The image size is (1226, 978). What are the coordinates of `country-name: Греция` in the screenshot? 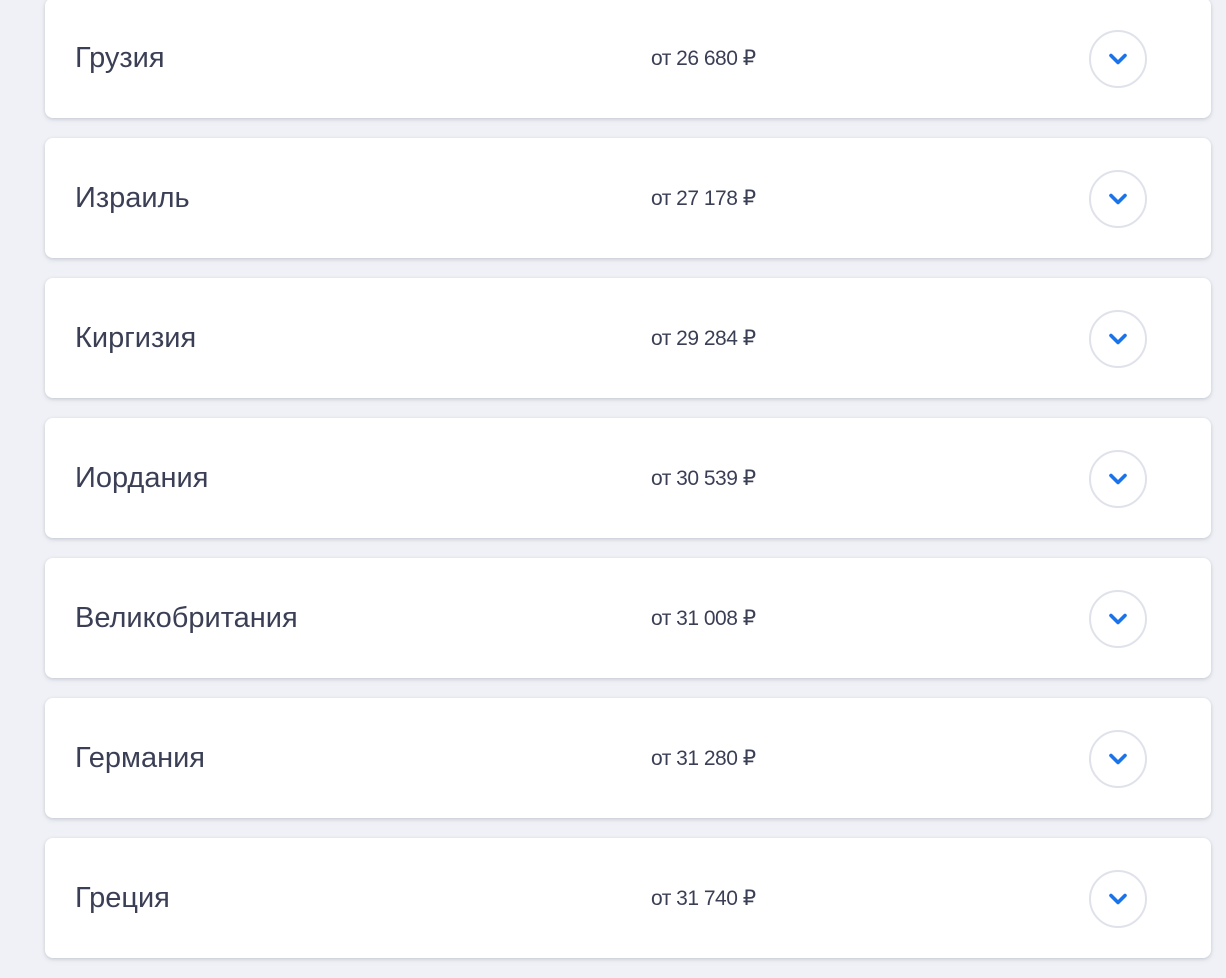 It's located at (122, 898).